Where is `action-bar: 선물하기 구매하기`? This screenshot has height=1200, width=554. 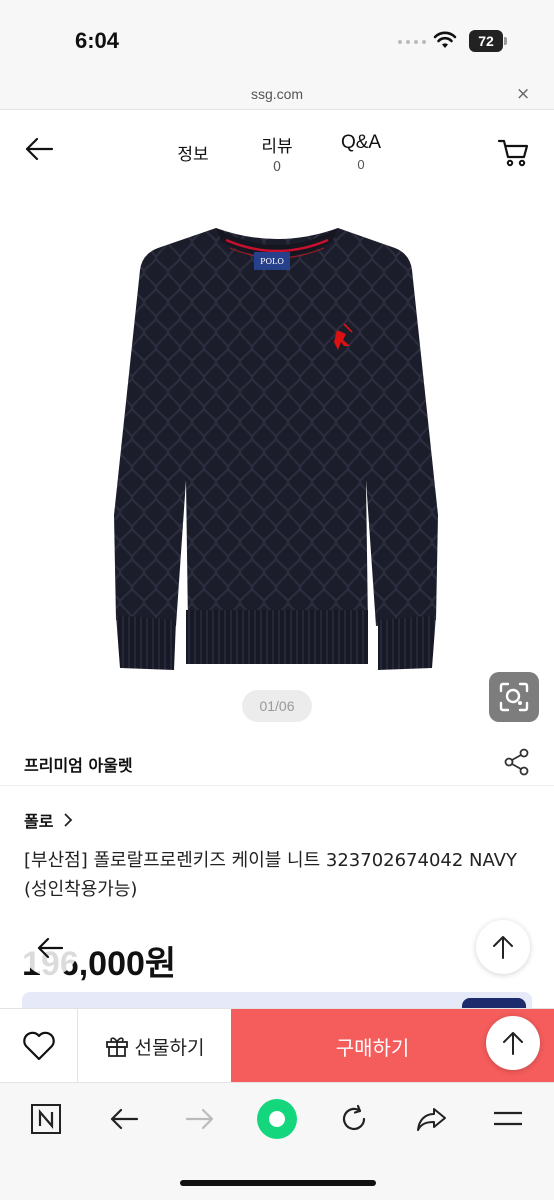 action-bar: 선물하기 구매하기 is located at coordinates (277, 1045).